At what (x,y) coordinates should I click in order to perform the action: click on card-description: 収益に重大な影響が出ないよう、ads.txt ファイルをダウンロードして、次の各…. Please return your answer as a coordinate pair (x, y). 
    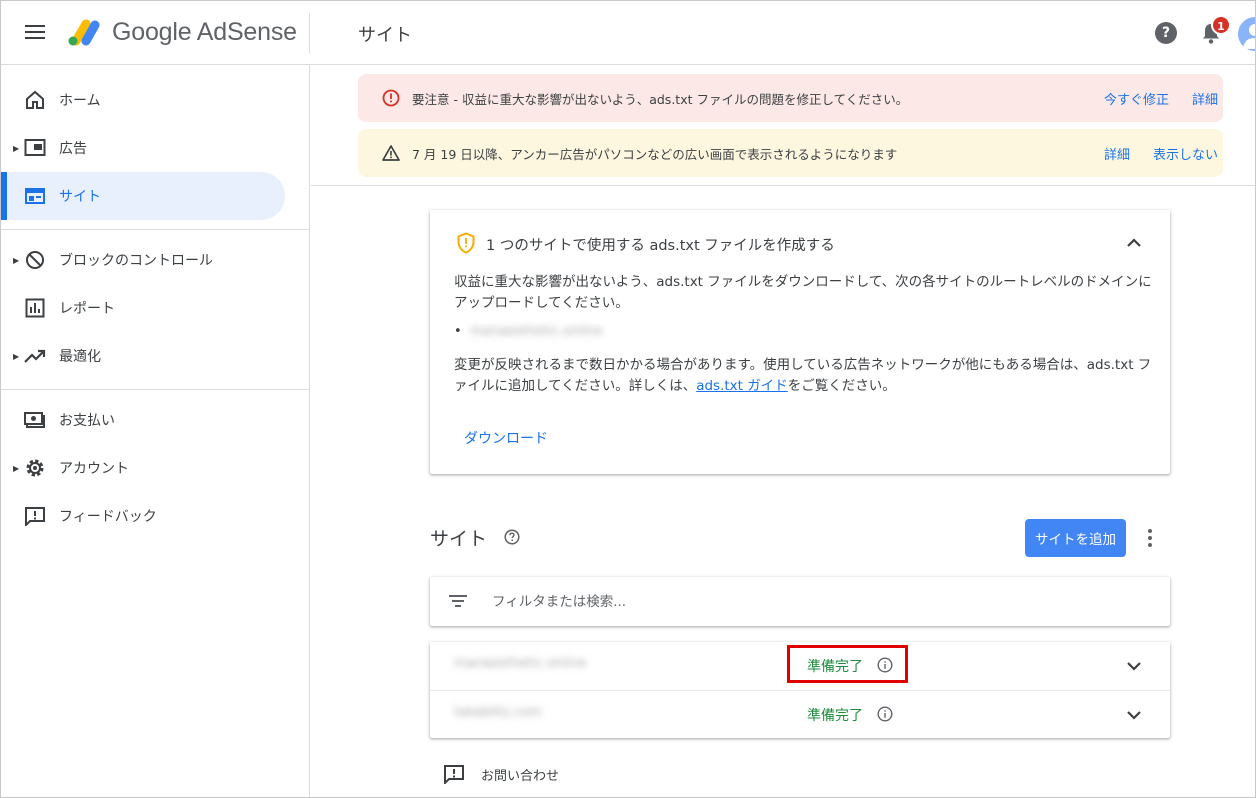
    Looking at the image, I should click on (803, 292).